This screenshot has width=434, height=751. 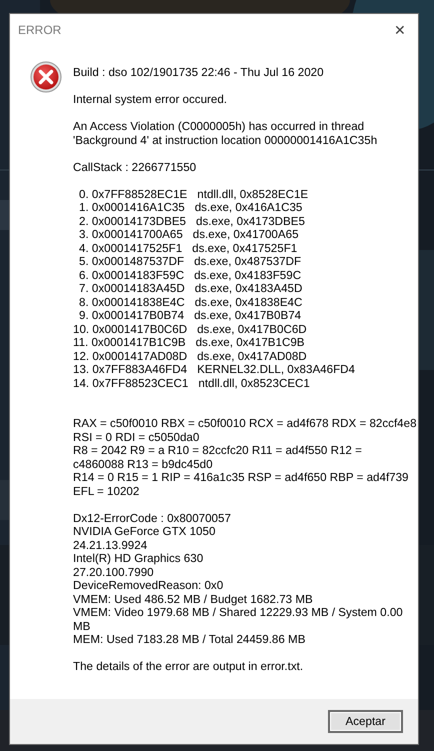 I want to click on message-text: NVIDIA GeForce GTX 1050, so click(x=144, y=531).